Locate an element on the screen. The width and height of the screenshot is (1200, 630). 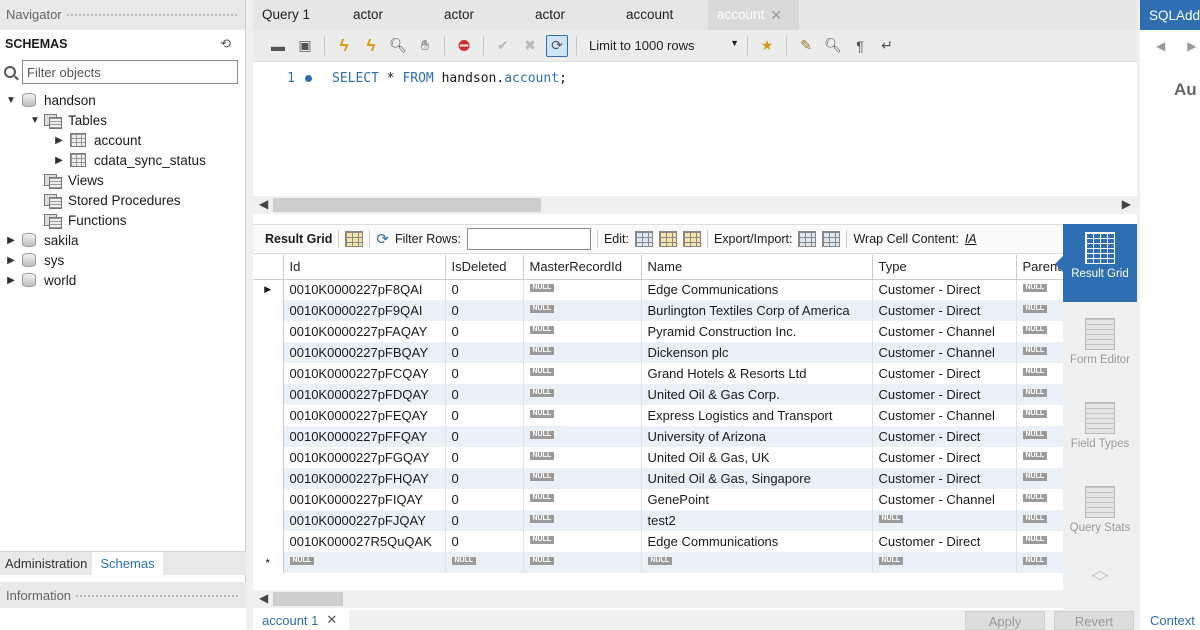
column-header: MasterRecordId is located at coordinates (582, 267).